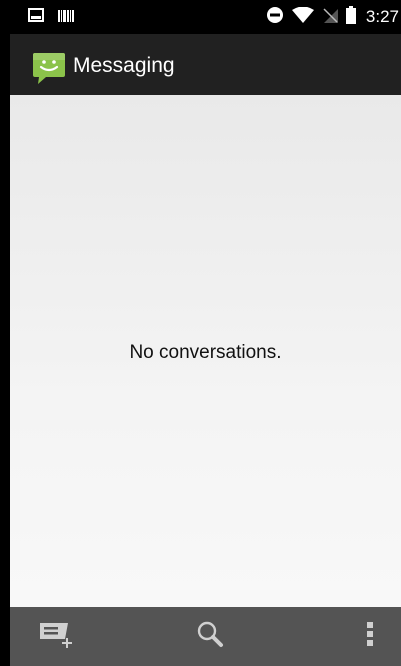 The height and width of the screenshot is (666, 401). I want to click on search-button, so click(210, 636).